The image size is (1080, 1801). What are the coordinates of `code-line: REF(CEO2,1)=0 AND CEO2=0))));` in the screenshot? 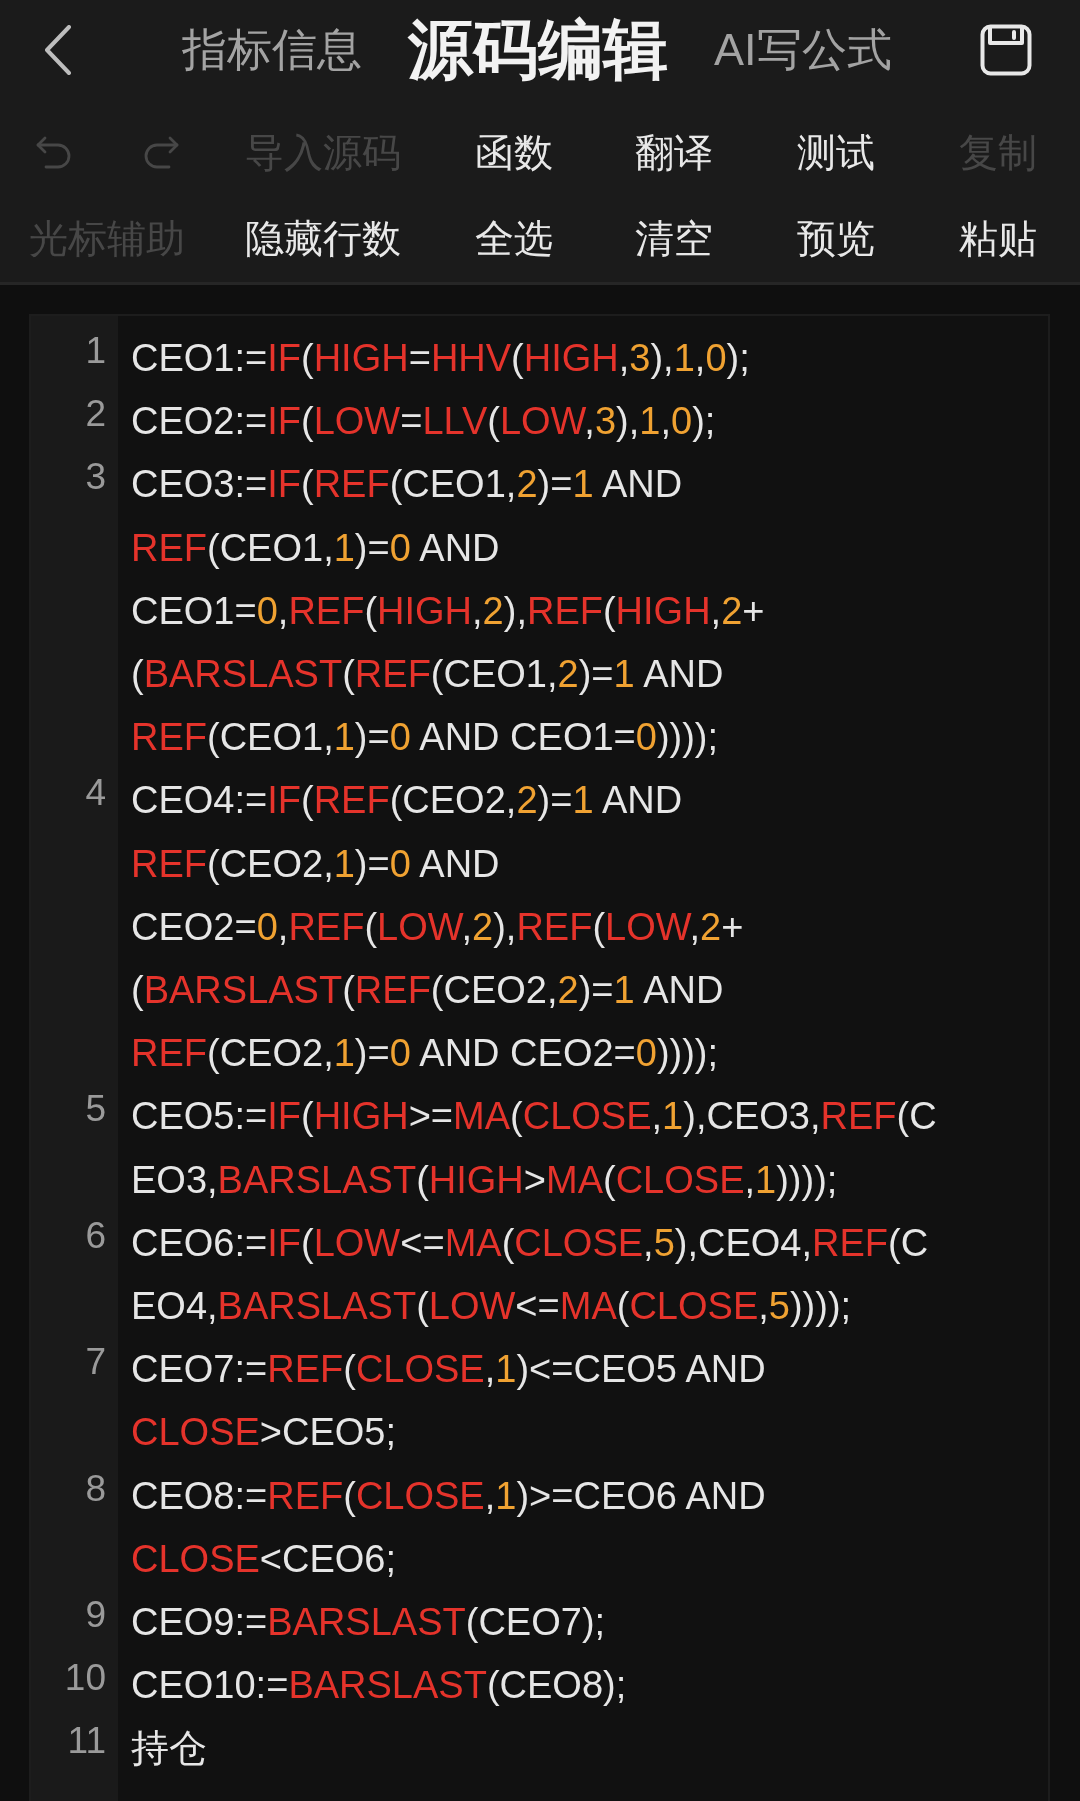 It's located at (425, 1054).